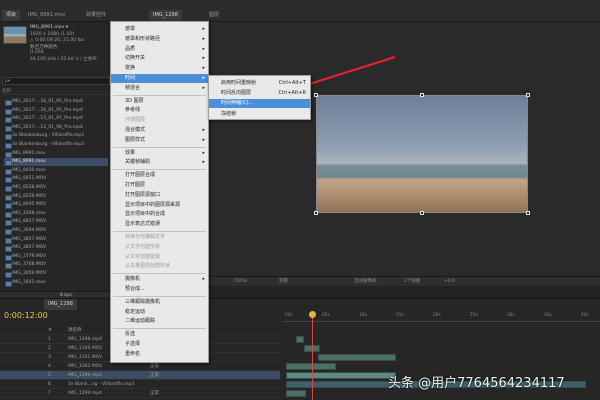 The height and width of the screenshot is (400, 600). What do you see at coordinates (259, 83) in the screenshot?
I see `submenu-item: 启用时间重映射 Ctrl+Alt+T` at bounding box center [259, 83].